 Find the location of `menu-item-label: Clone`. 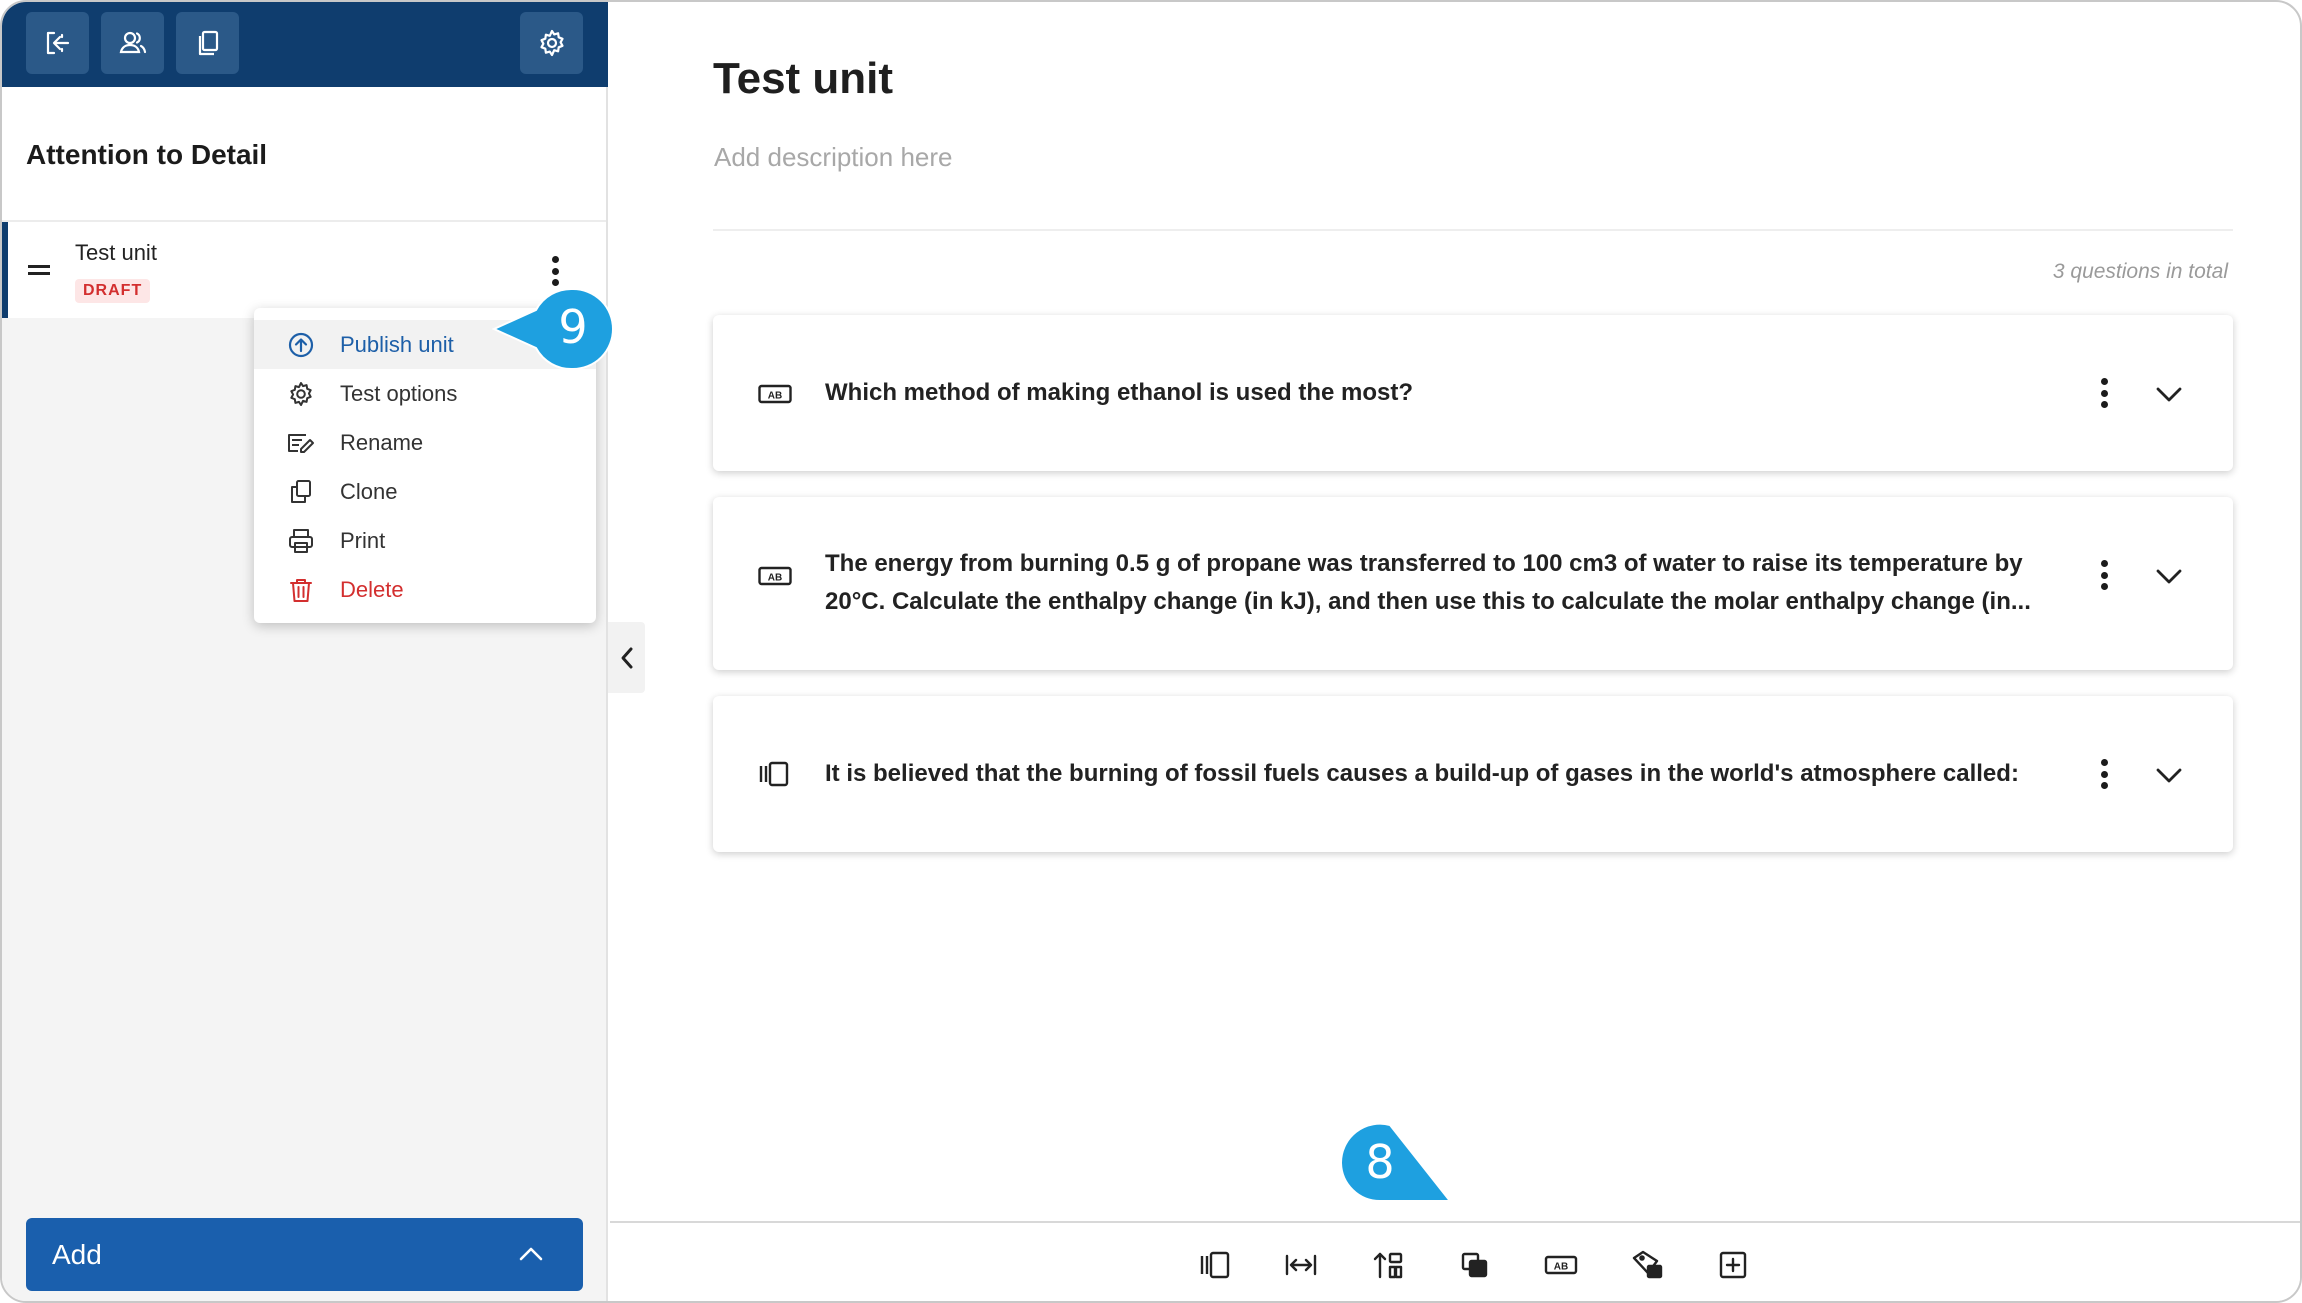

menu-item-label: Clone is located at coordinates (369, 491).